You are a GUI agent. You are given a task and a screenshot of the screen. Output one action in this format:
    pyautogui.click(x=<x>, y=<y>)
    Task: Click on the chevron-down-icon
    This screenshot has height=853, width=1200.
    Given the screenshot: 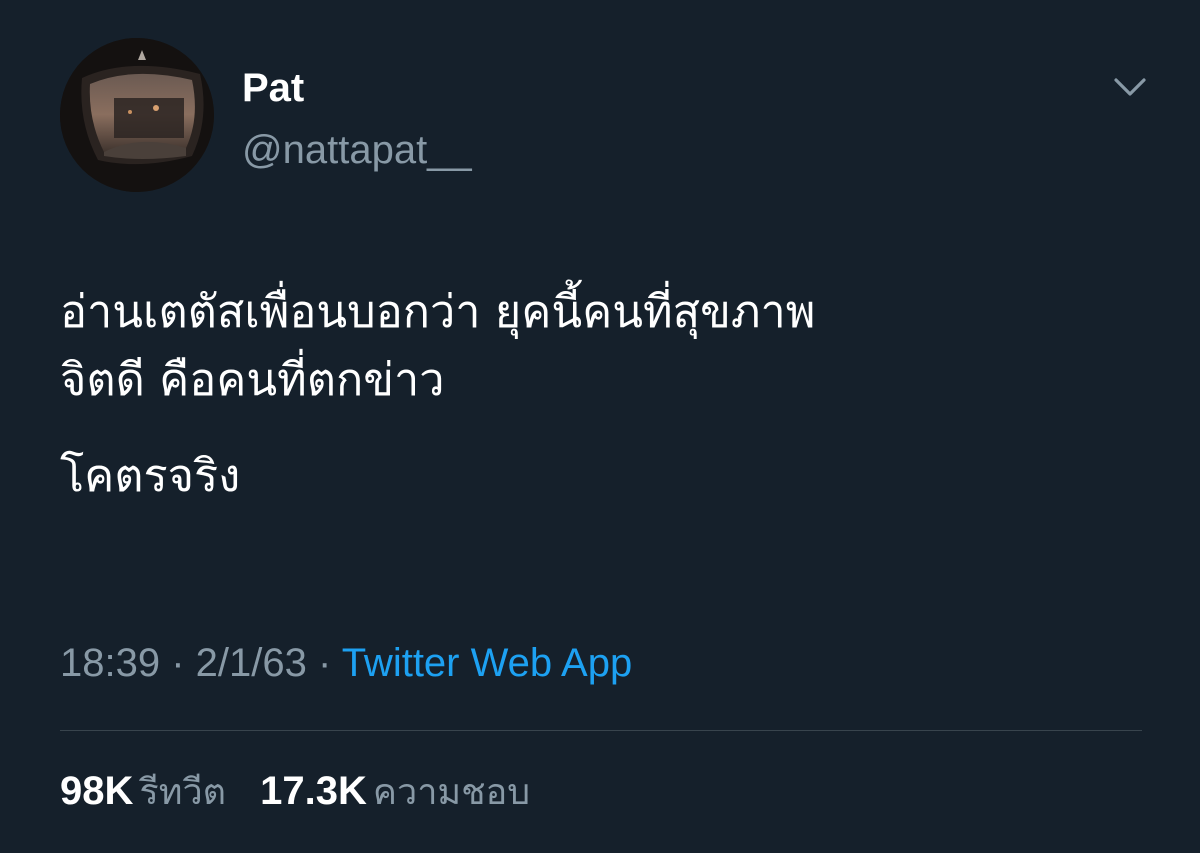 What is the action you would take?
    pyautogui.click(x=1130, y=87)
    